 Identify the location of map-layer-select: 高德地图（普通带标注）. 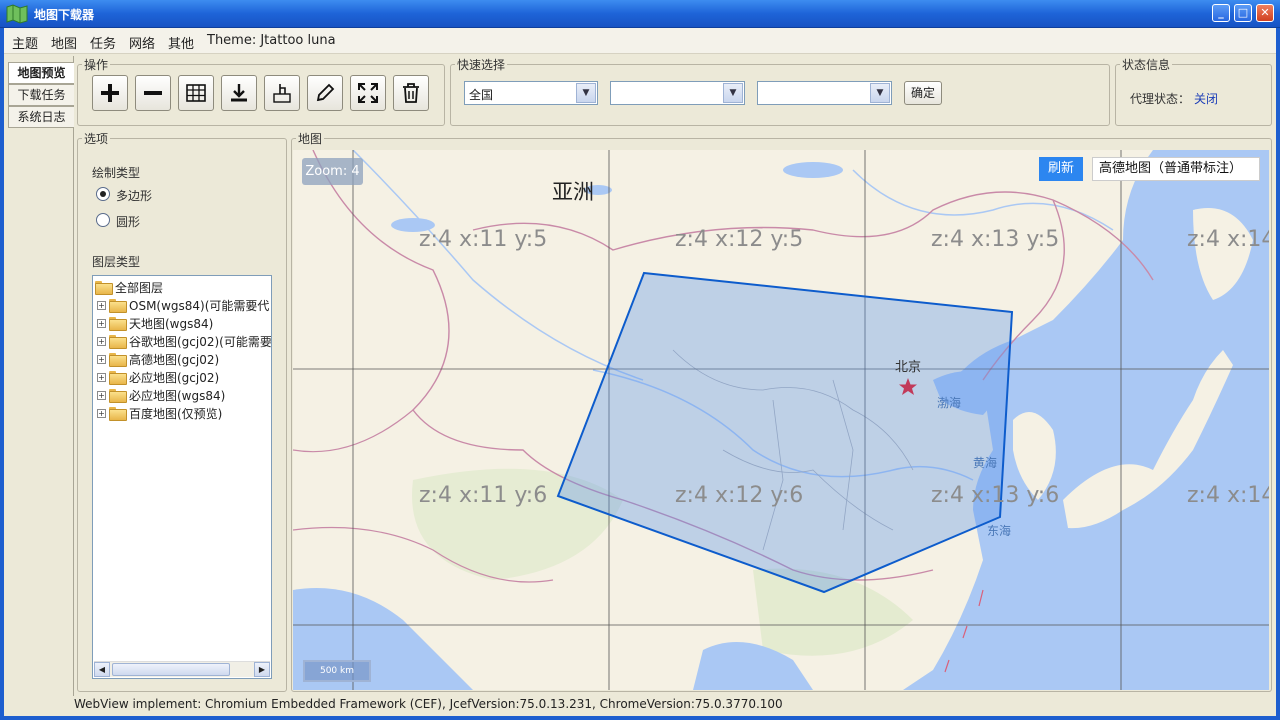
(1176, 169).